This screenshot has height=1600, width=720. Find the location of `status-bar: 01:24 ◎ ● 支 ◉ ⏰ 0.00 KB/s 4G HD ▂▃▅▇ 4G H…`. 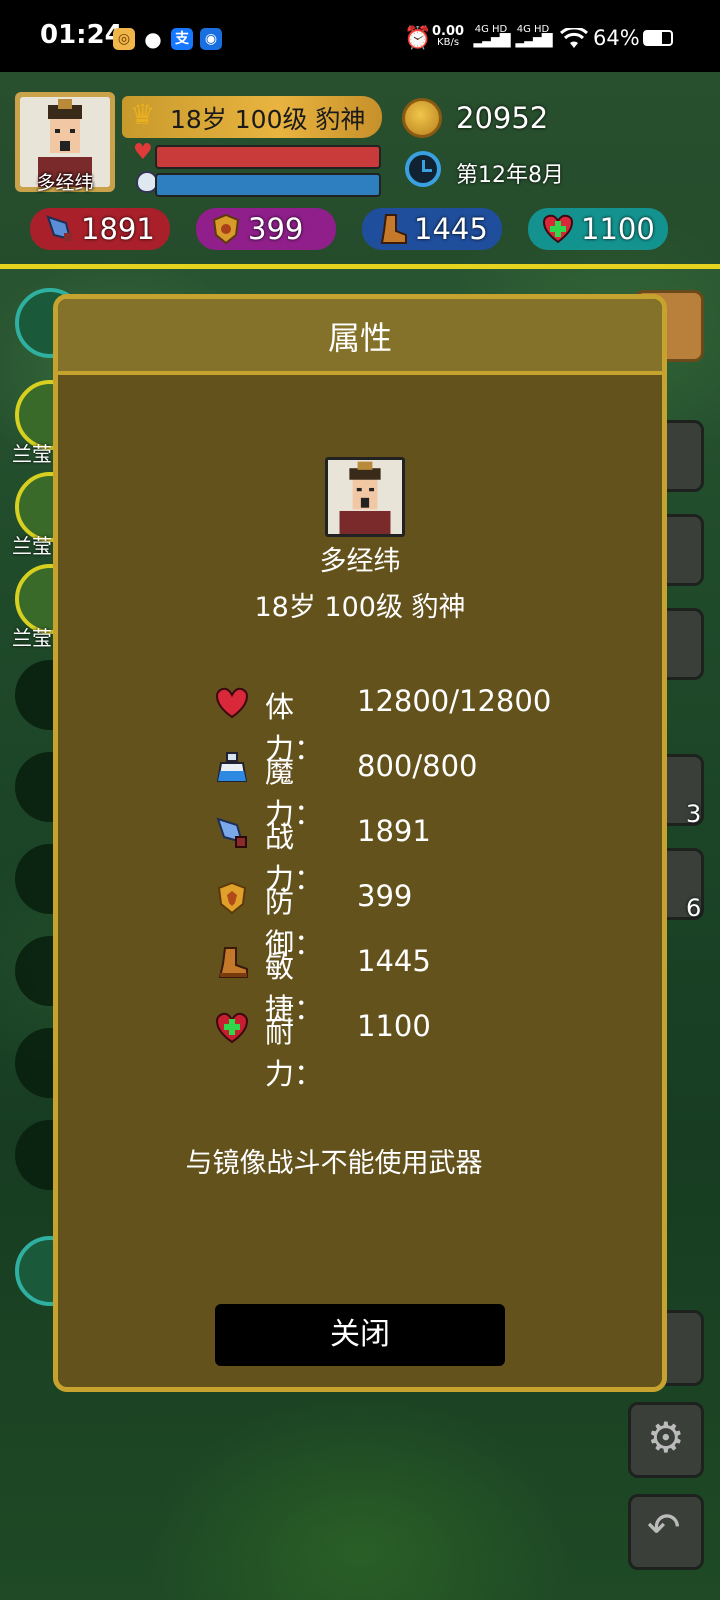

status-bar: 01:24 ◎ ● 支 ◉ ⏰ 0.00 KB/s 4G HD ▂▃▅▇ 4G H… is located at coordinates (360, 36).